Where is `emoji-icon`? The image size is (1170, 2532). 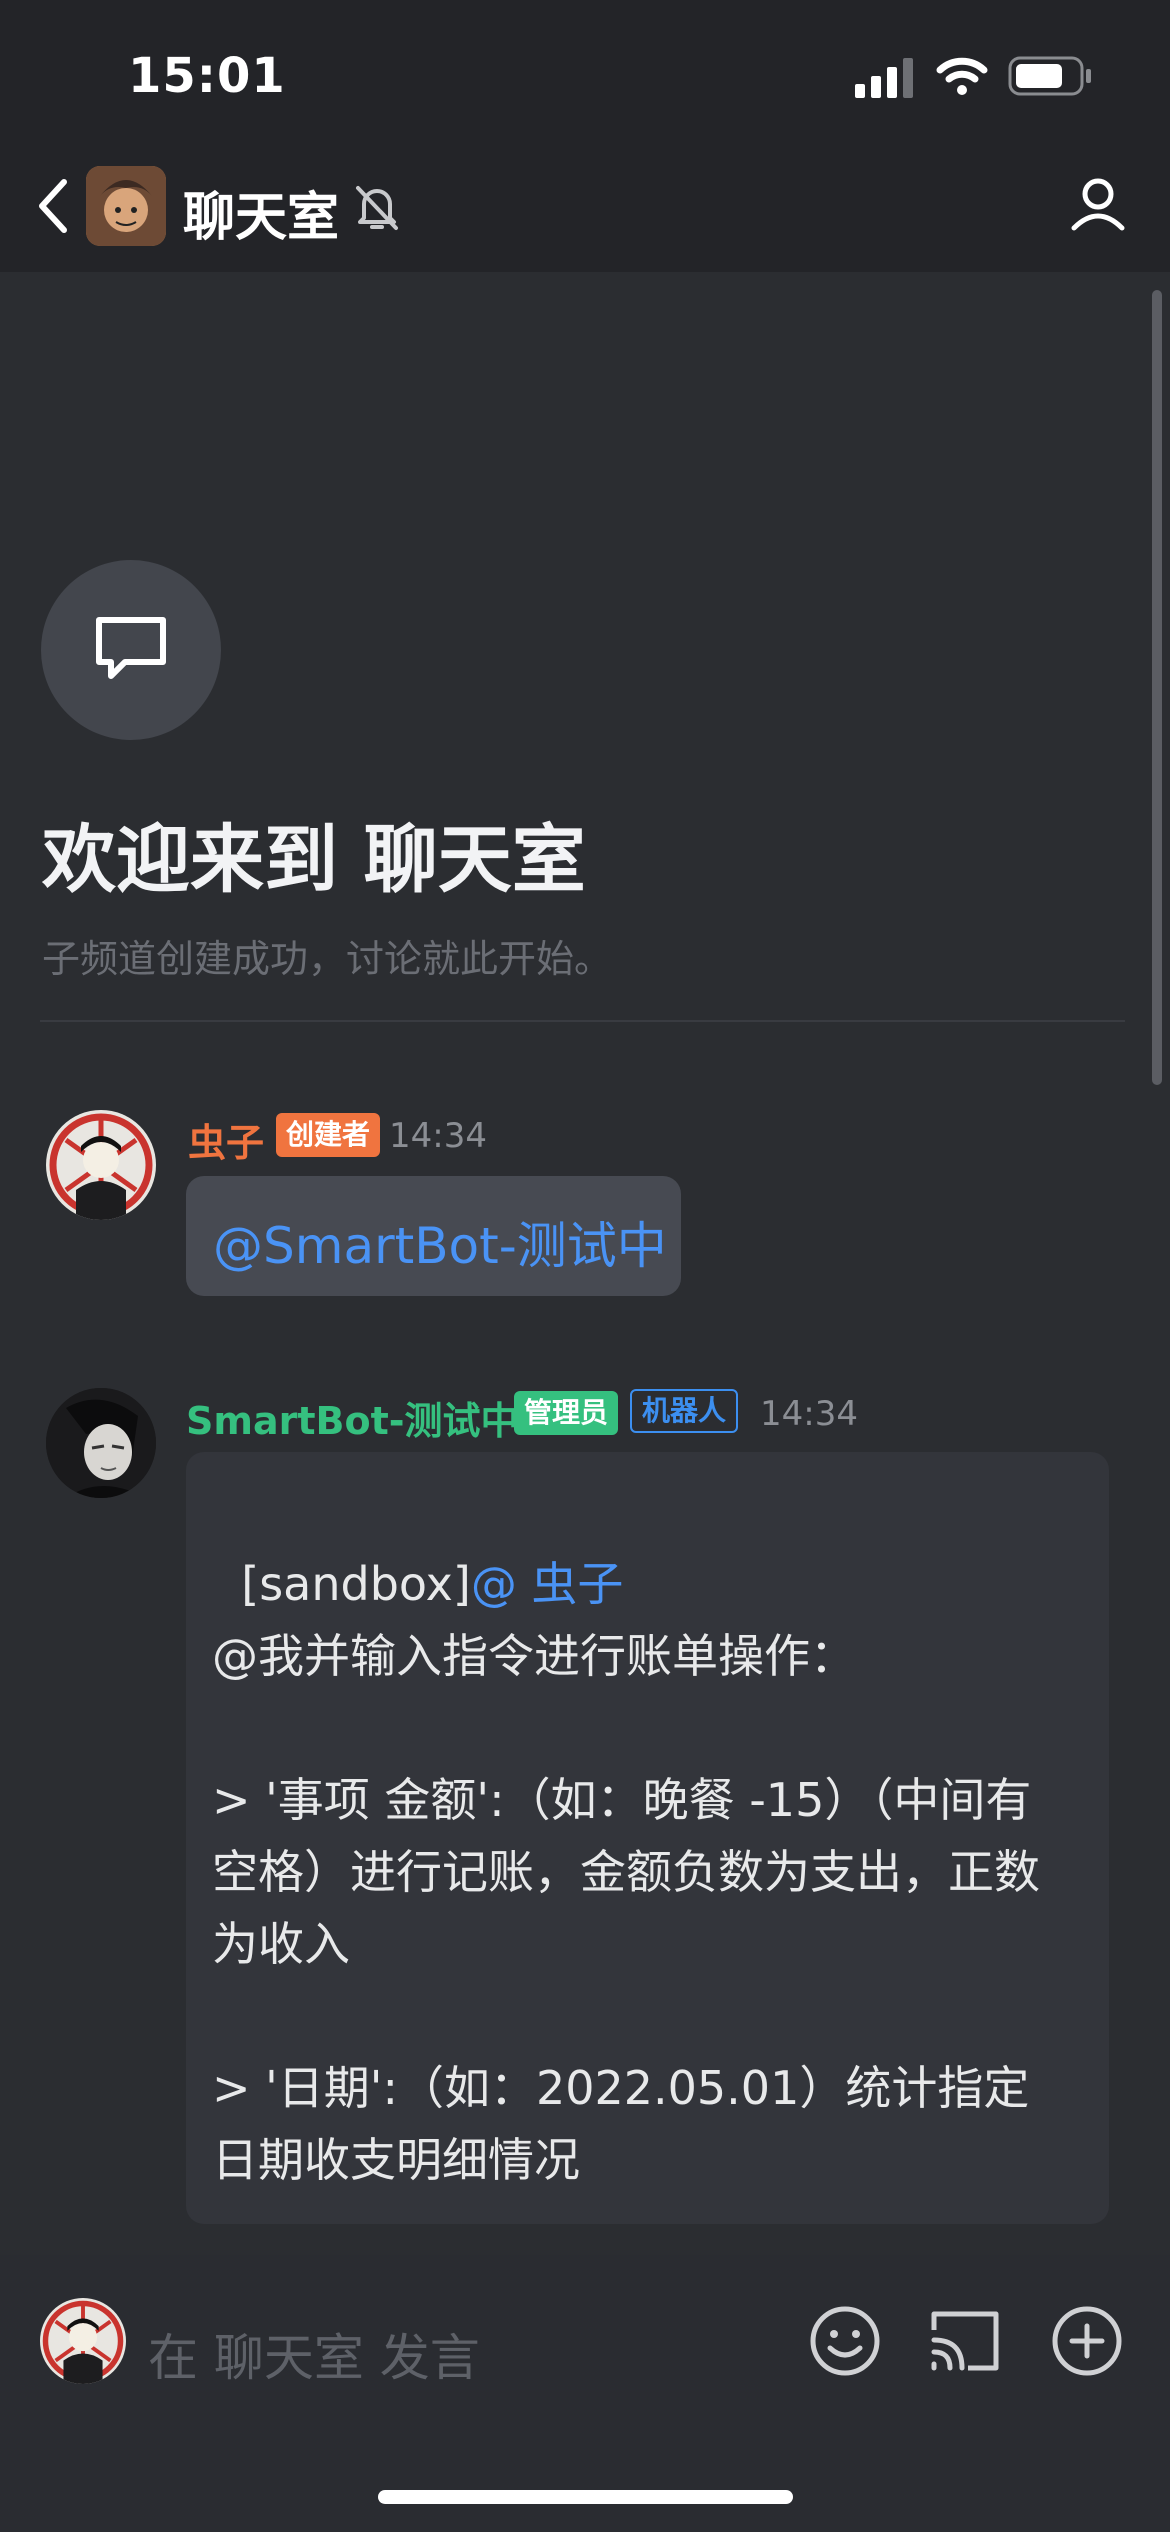
emoji-icon is located at coordinates (845, 2341).